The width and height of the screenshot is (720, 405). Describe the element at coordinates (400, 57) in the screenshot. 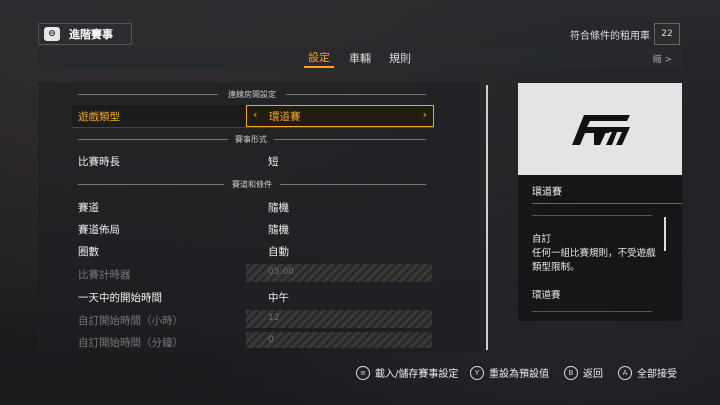

I see `tab-rules: 規則` at that location.